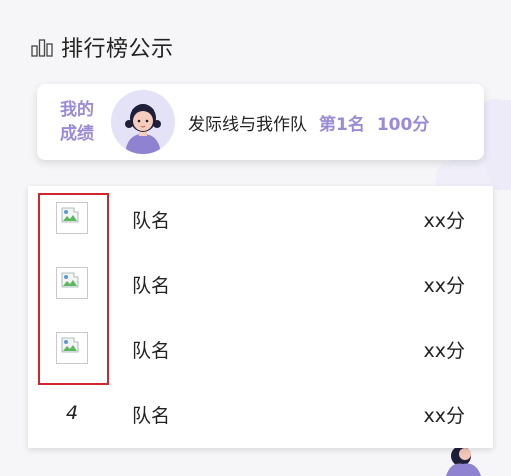 The width and height of the screenshot is (511, 476). I want to click on rank-cell: 4, so click(72, 413).